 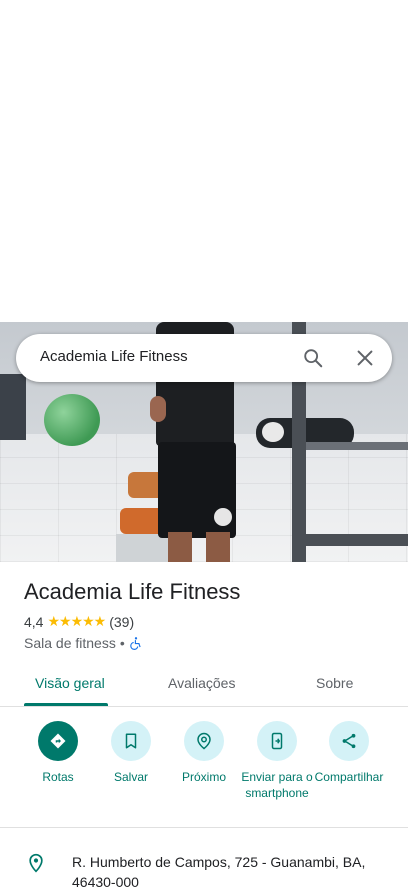 I want to click on directions-button: Rotas, so click(x=58, y=753).